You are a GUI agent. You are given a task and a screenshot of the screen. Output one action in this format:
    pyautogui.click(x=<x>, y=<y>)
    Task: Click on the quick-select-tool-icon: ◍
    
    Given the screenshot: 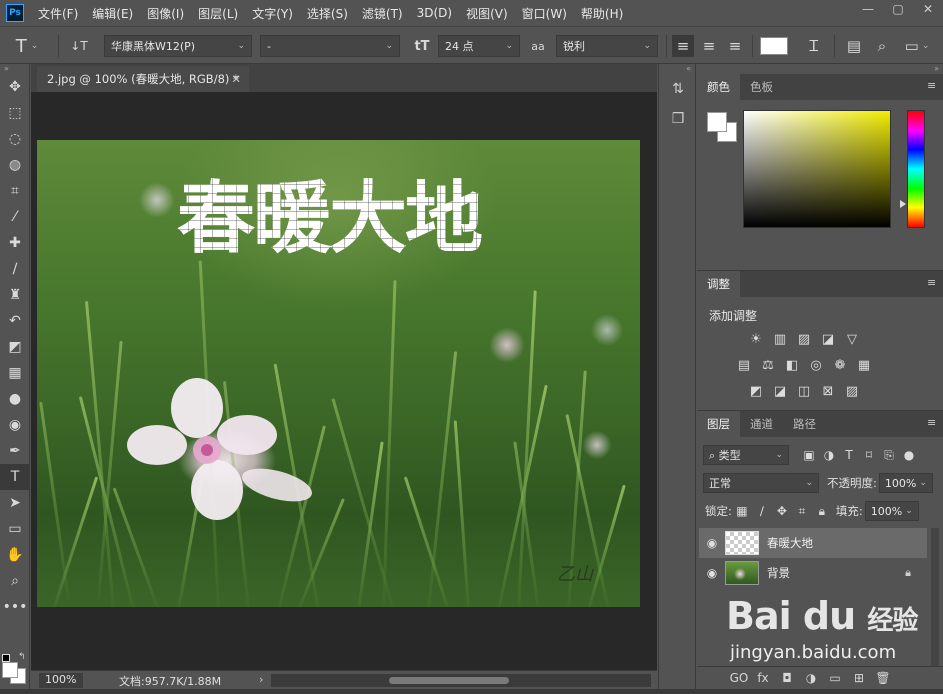 What is the action you would take?
    pyautogui.click(x=15, y=165)
    